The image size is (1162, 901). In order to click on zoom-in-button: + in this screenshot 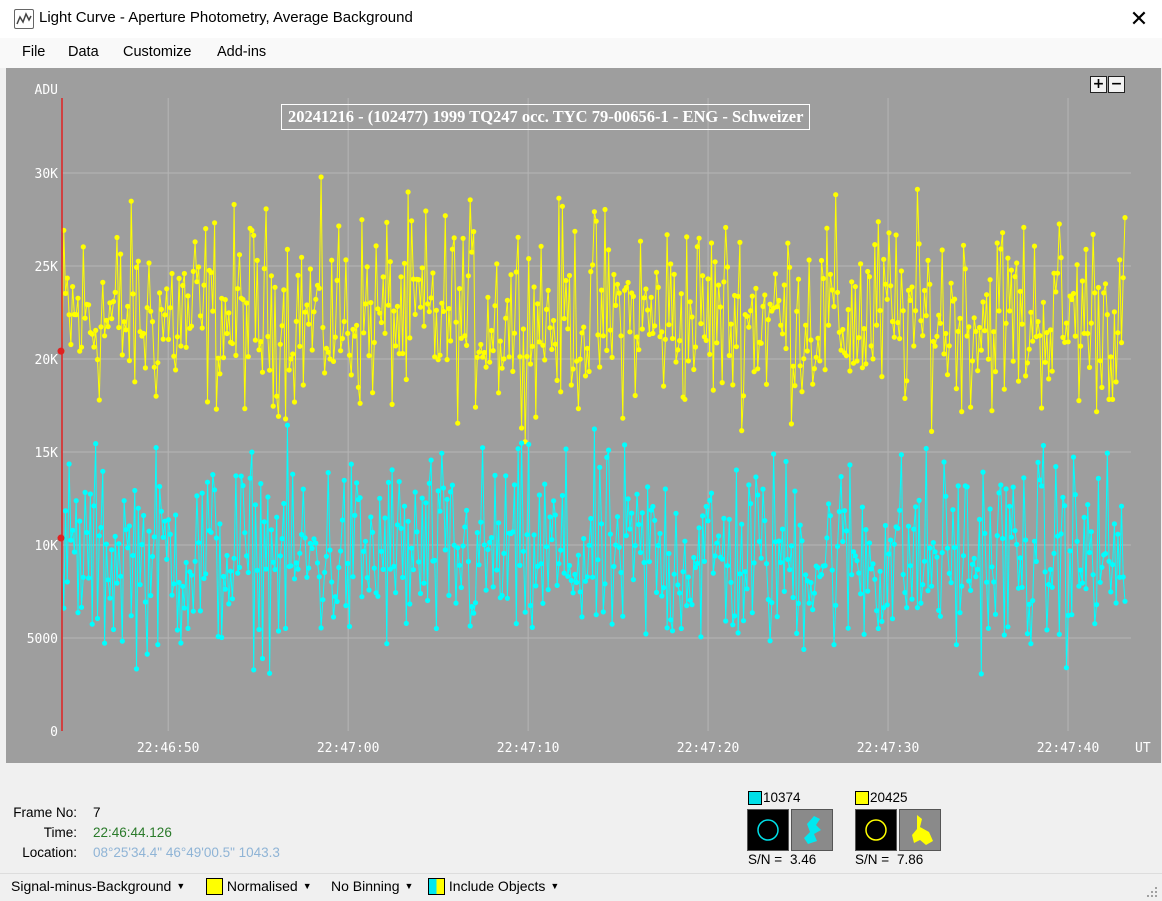, I will do `click(1098, 84)`.